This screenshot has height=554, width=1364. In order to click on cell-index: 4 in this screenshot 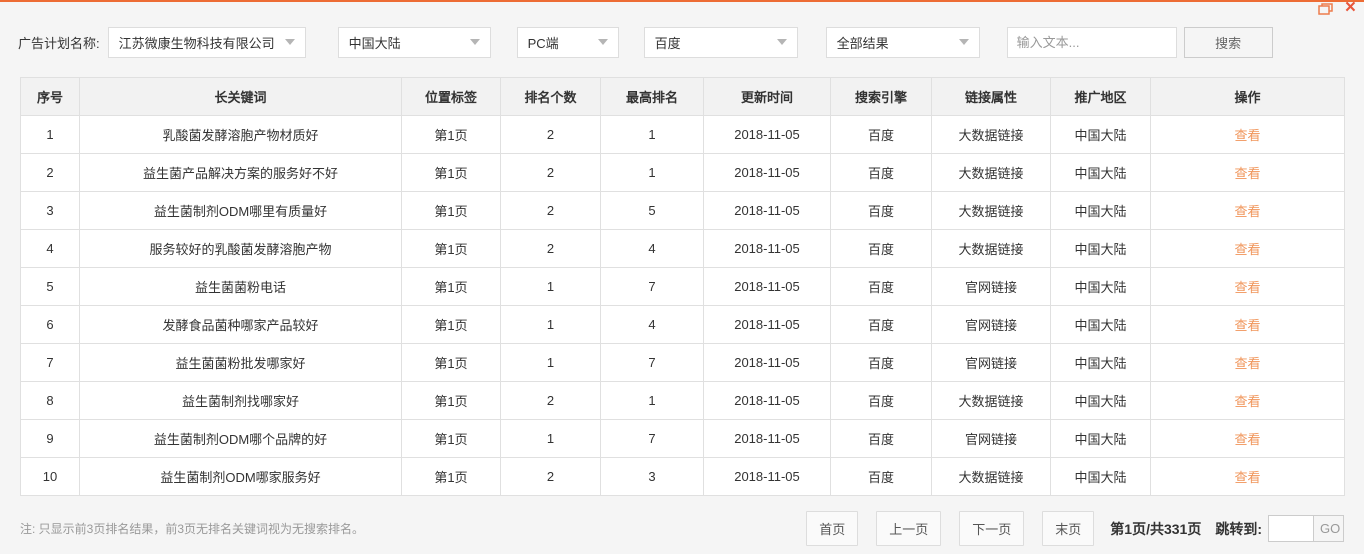, I will do `click(50, 248)`.